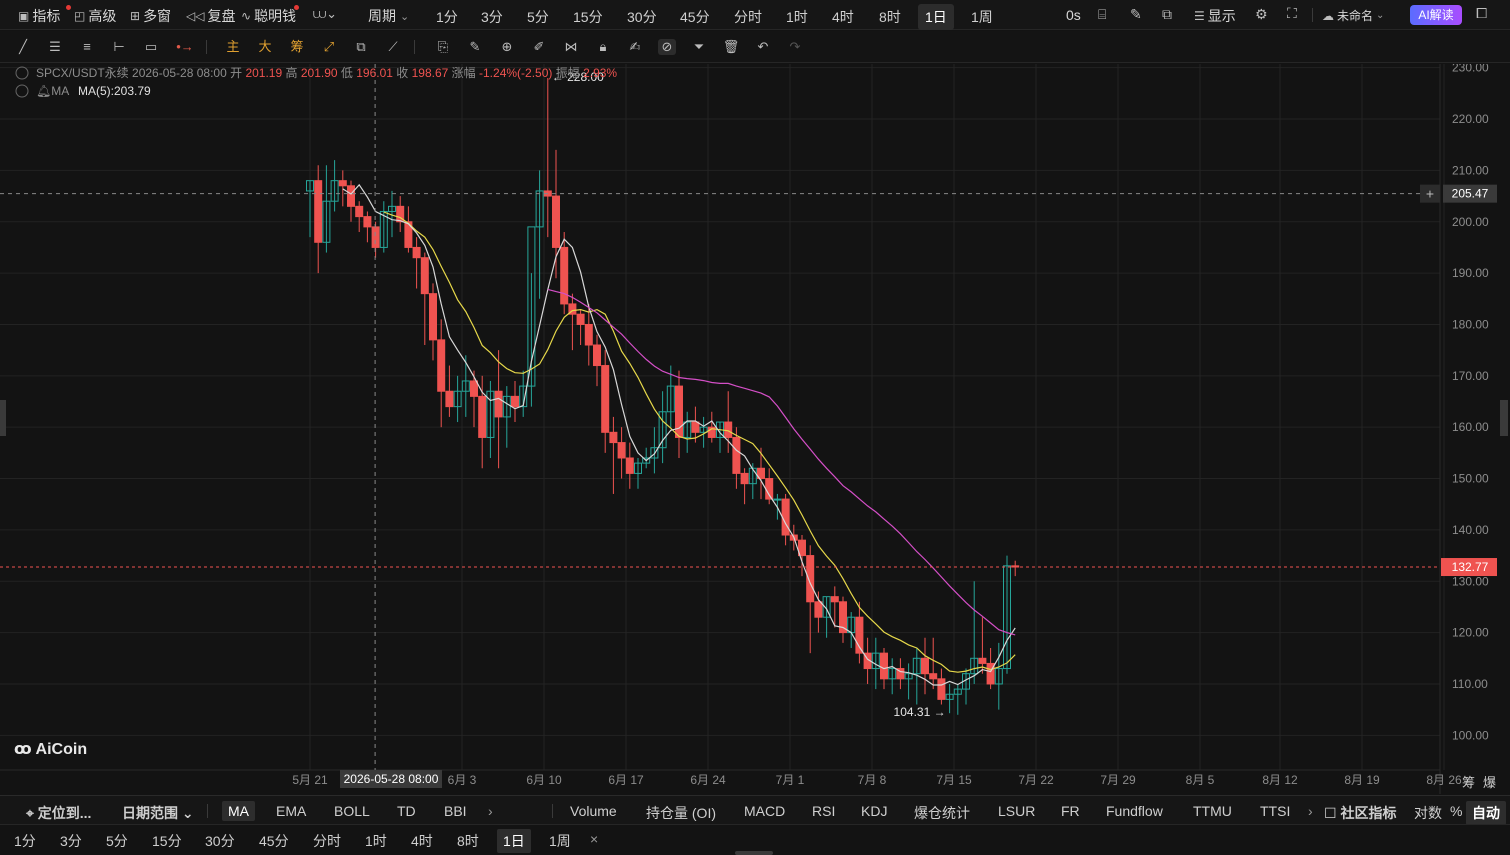 This screenshot has width=1510, height=855. I want to click on redo-icon: ↷, so click(795, 47).